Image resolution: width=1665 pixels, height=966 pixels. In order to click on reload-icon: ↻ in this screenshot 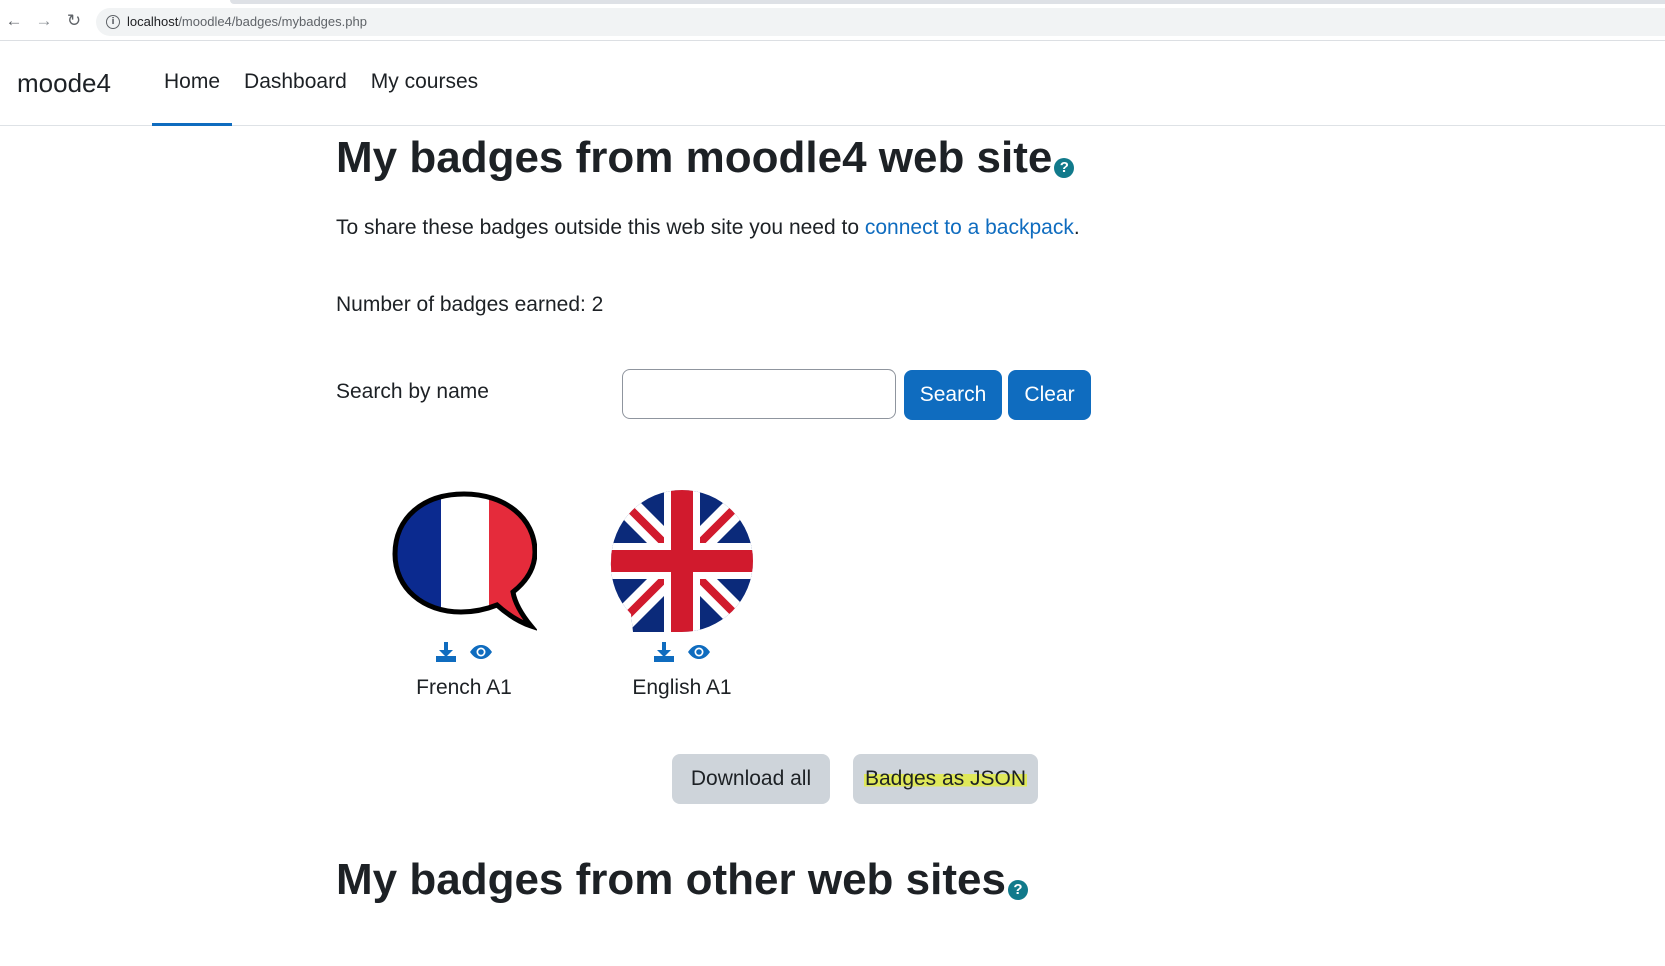, I will do `click(74, 21)`.